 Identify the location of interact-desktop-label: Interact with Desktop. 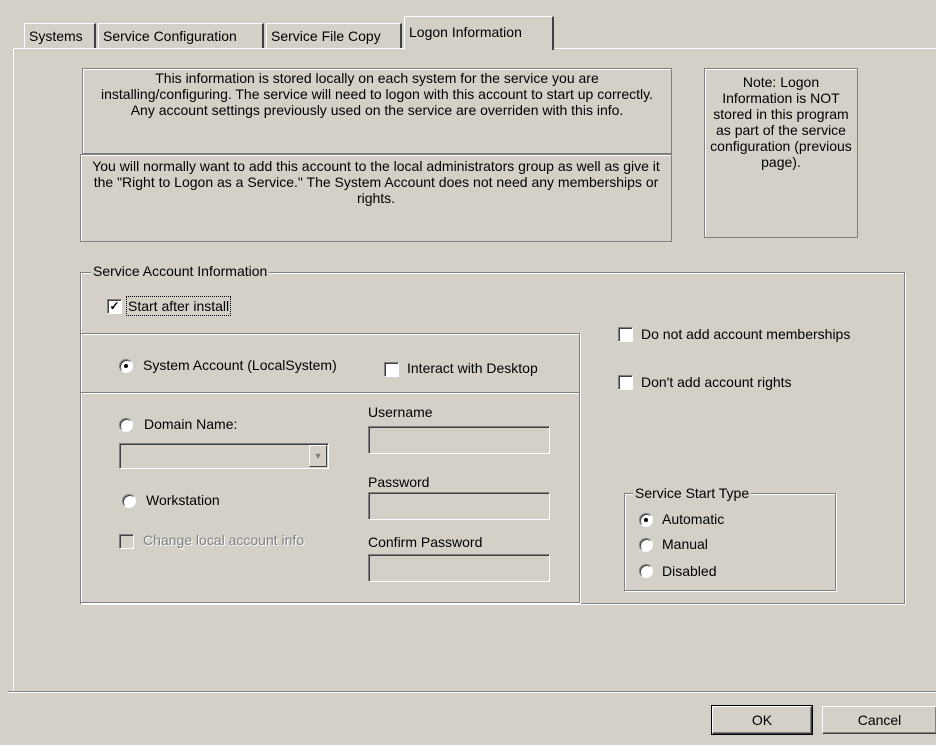
(472, 368).